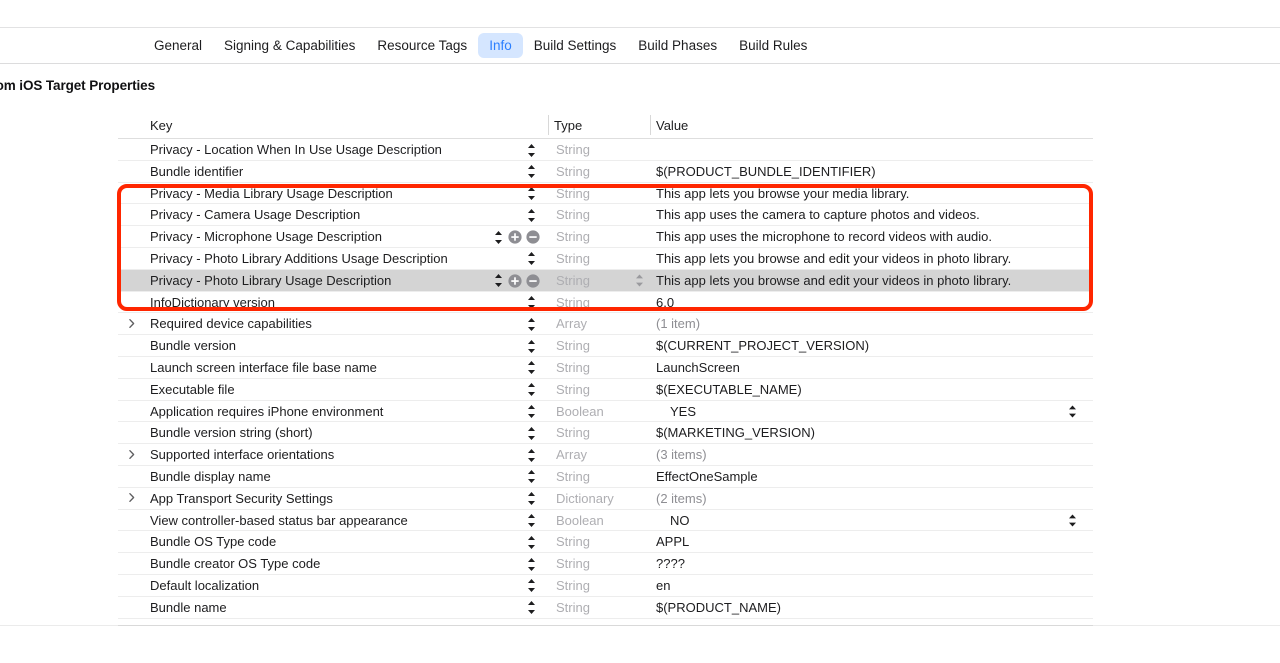 Image resolution: width=1280 pixels, height=663 pixels. Describe the element at coordinates (266, 412) in the screenshot. I see `row-key-label: Application requires iPhone environment` at that location.